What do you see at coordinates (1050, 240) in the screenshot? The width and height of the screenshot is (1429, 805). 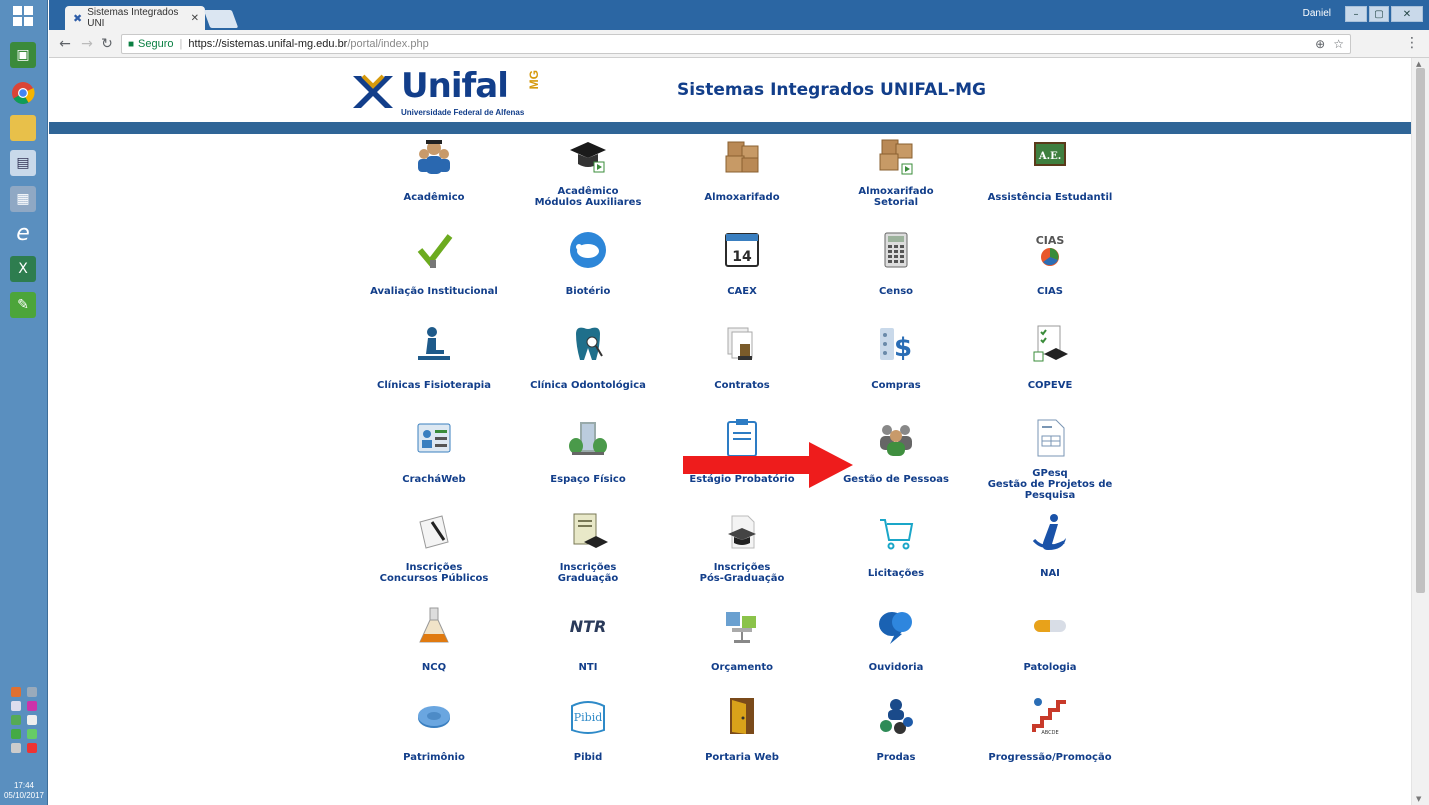 I see `svg-text: CIAS` at bounding box center [1050, 240].